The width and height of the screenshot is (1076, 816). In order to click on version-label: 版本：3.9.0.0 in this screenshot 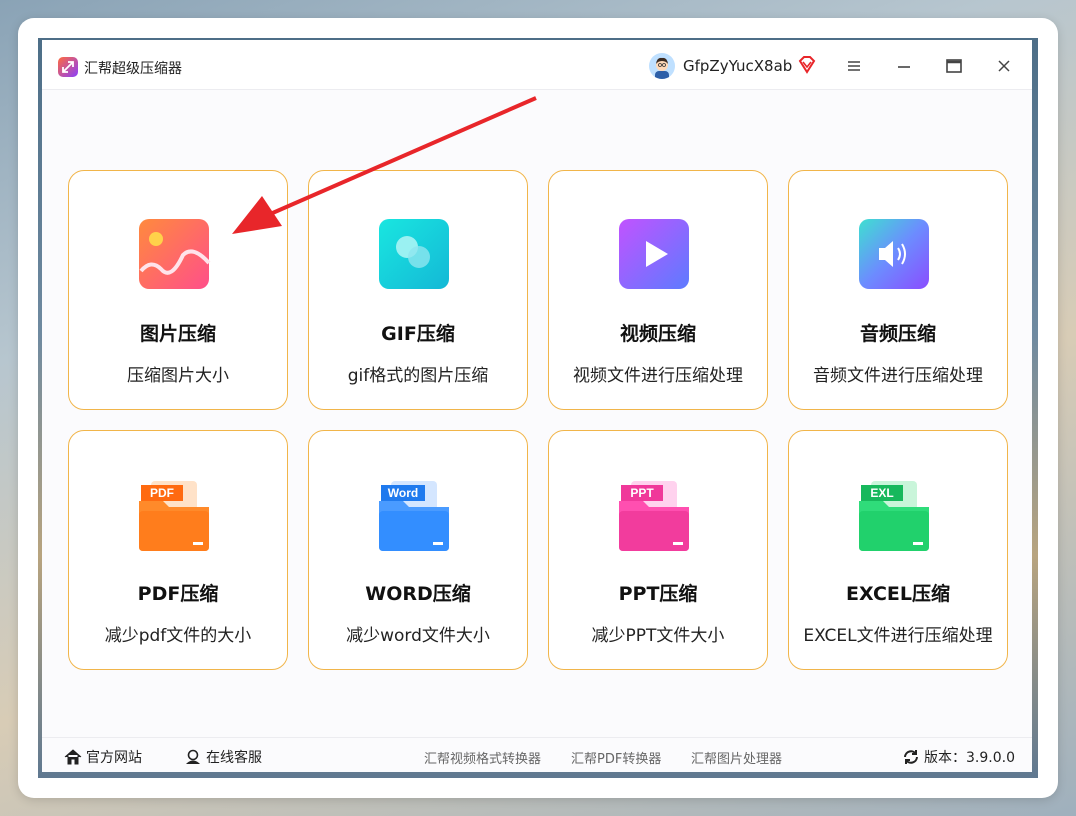, I will do `click(969, 758)`.